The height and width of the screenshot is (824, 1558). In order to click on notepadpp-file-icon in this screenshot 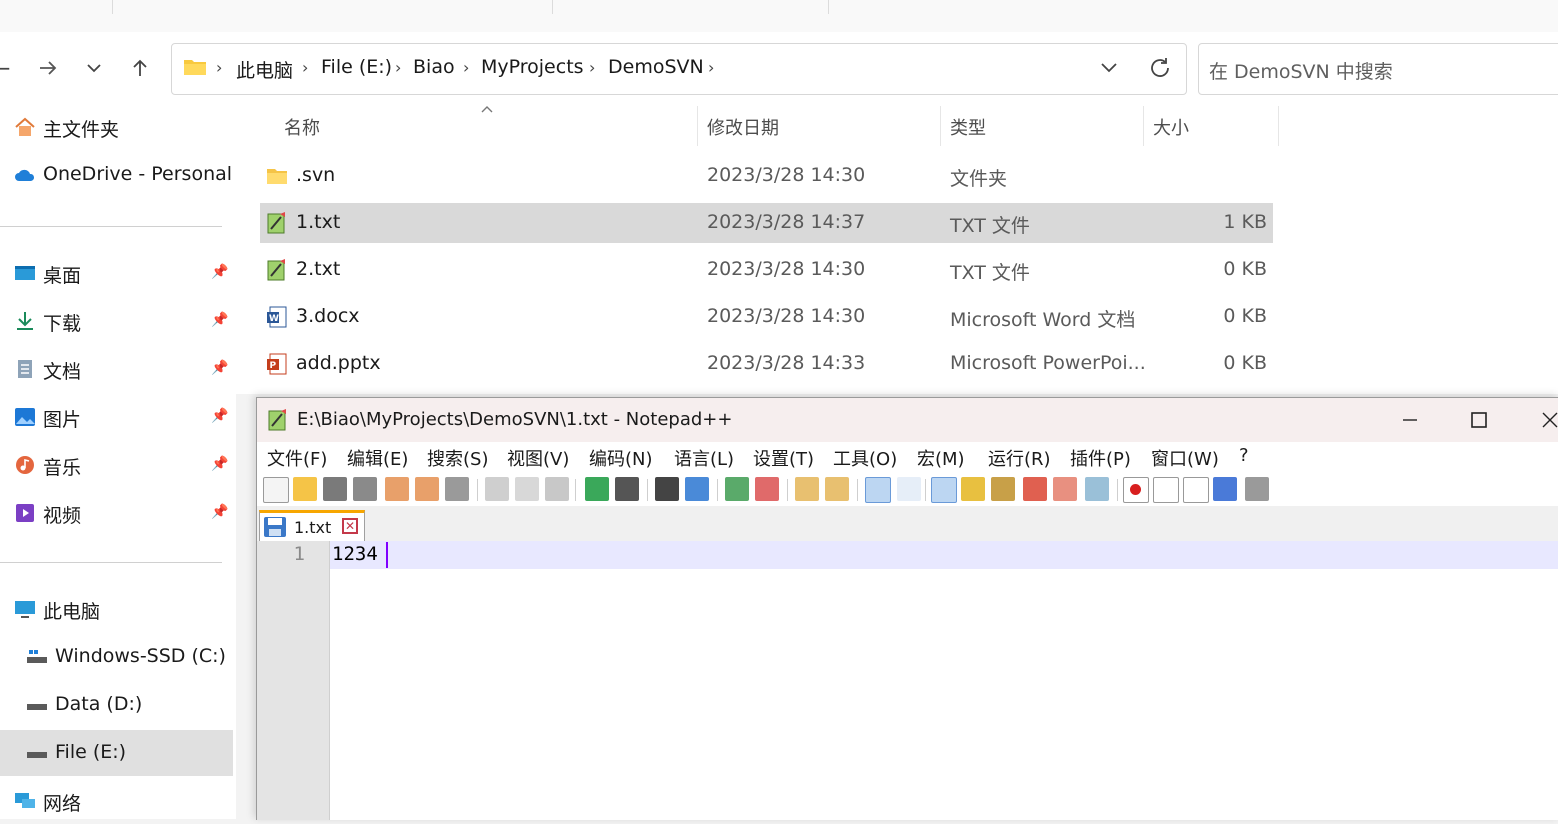, I will do `click(276, 270)`.